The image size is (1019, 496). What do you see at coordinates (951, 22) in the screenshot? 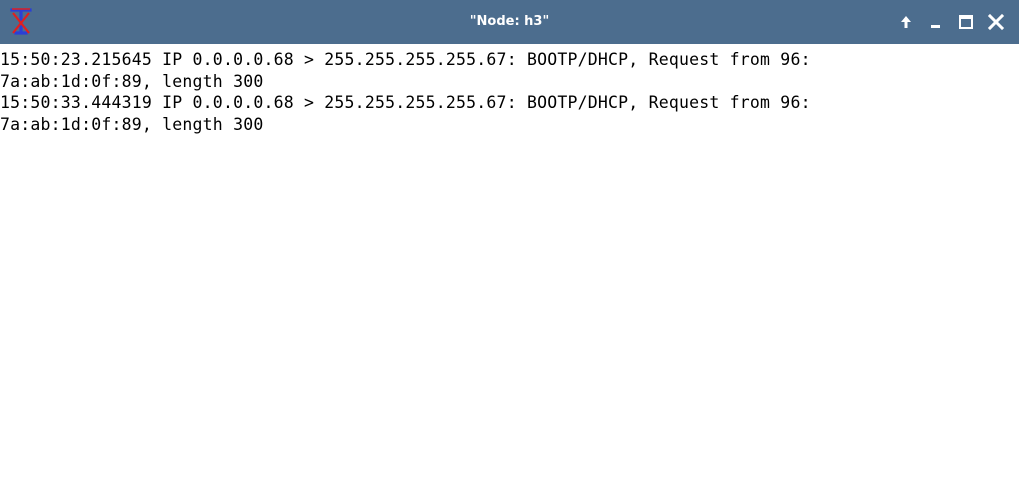
I see `window-controls` at bounding box center [951, 22].